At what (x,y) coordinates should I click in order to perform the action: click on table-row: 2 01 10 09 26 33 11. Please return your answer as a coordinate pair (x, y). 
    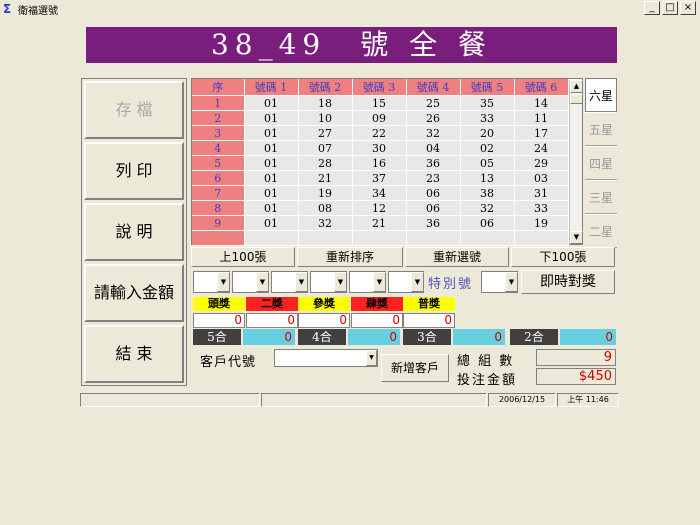
    Looking at the image, I should click on (380, 118).